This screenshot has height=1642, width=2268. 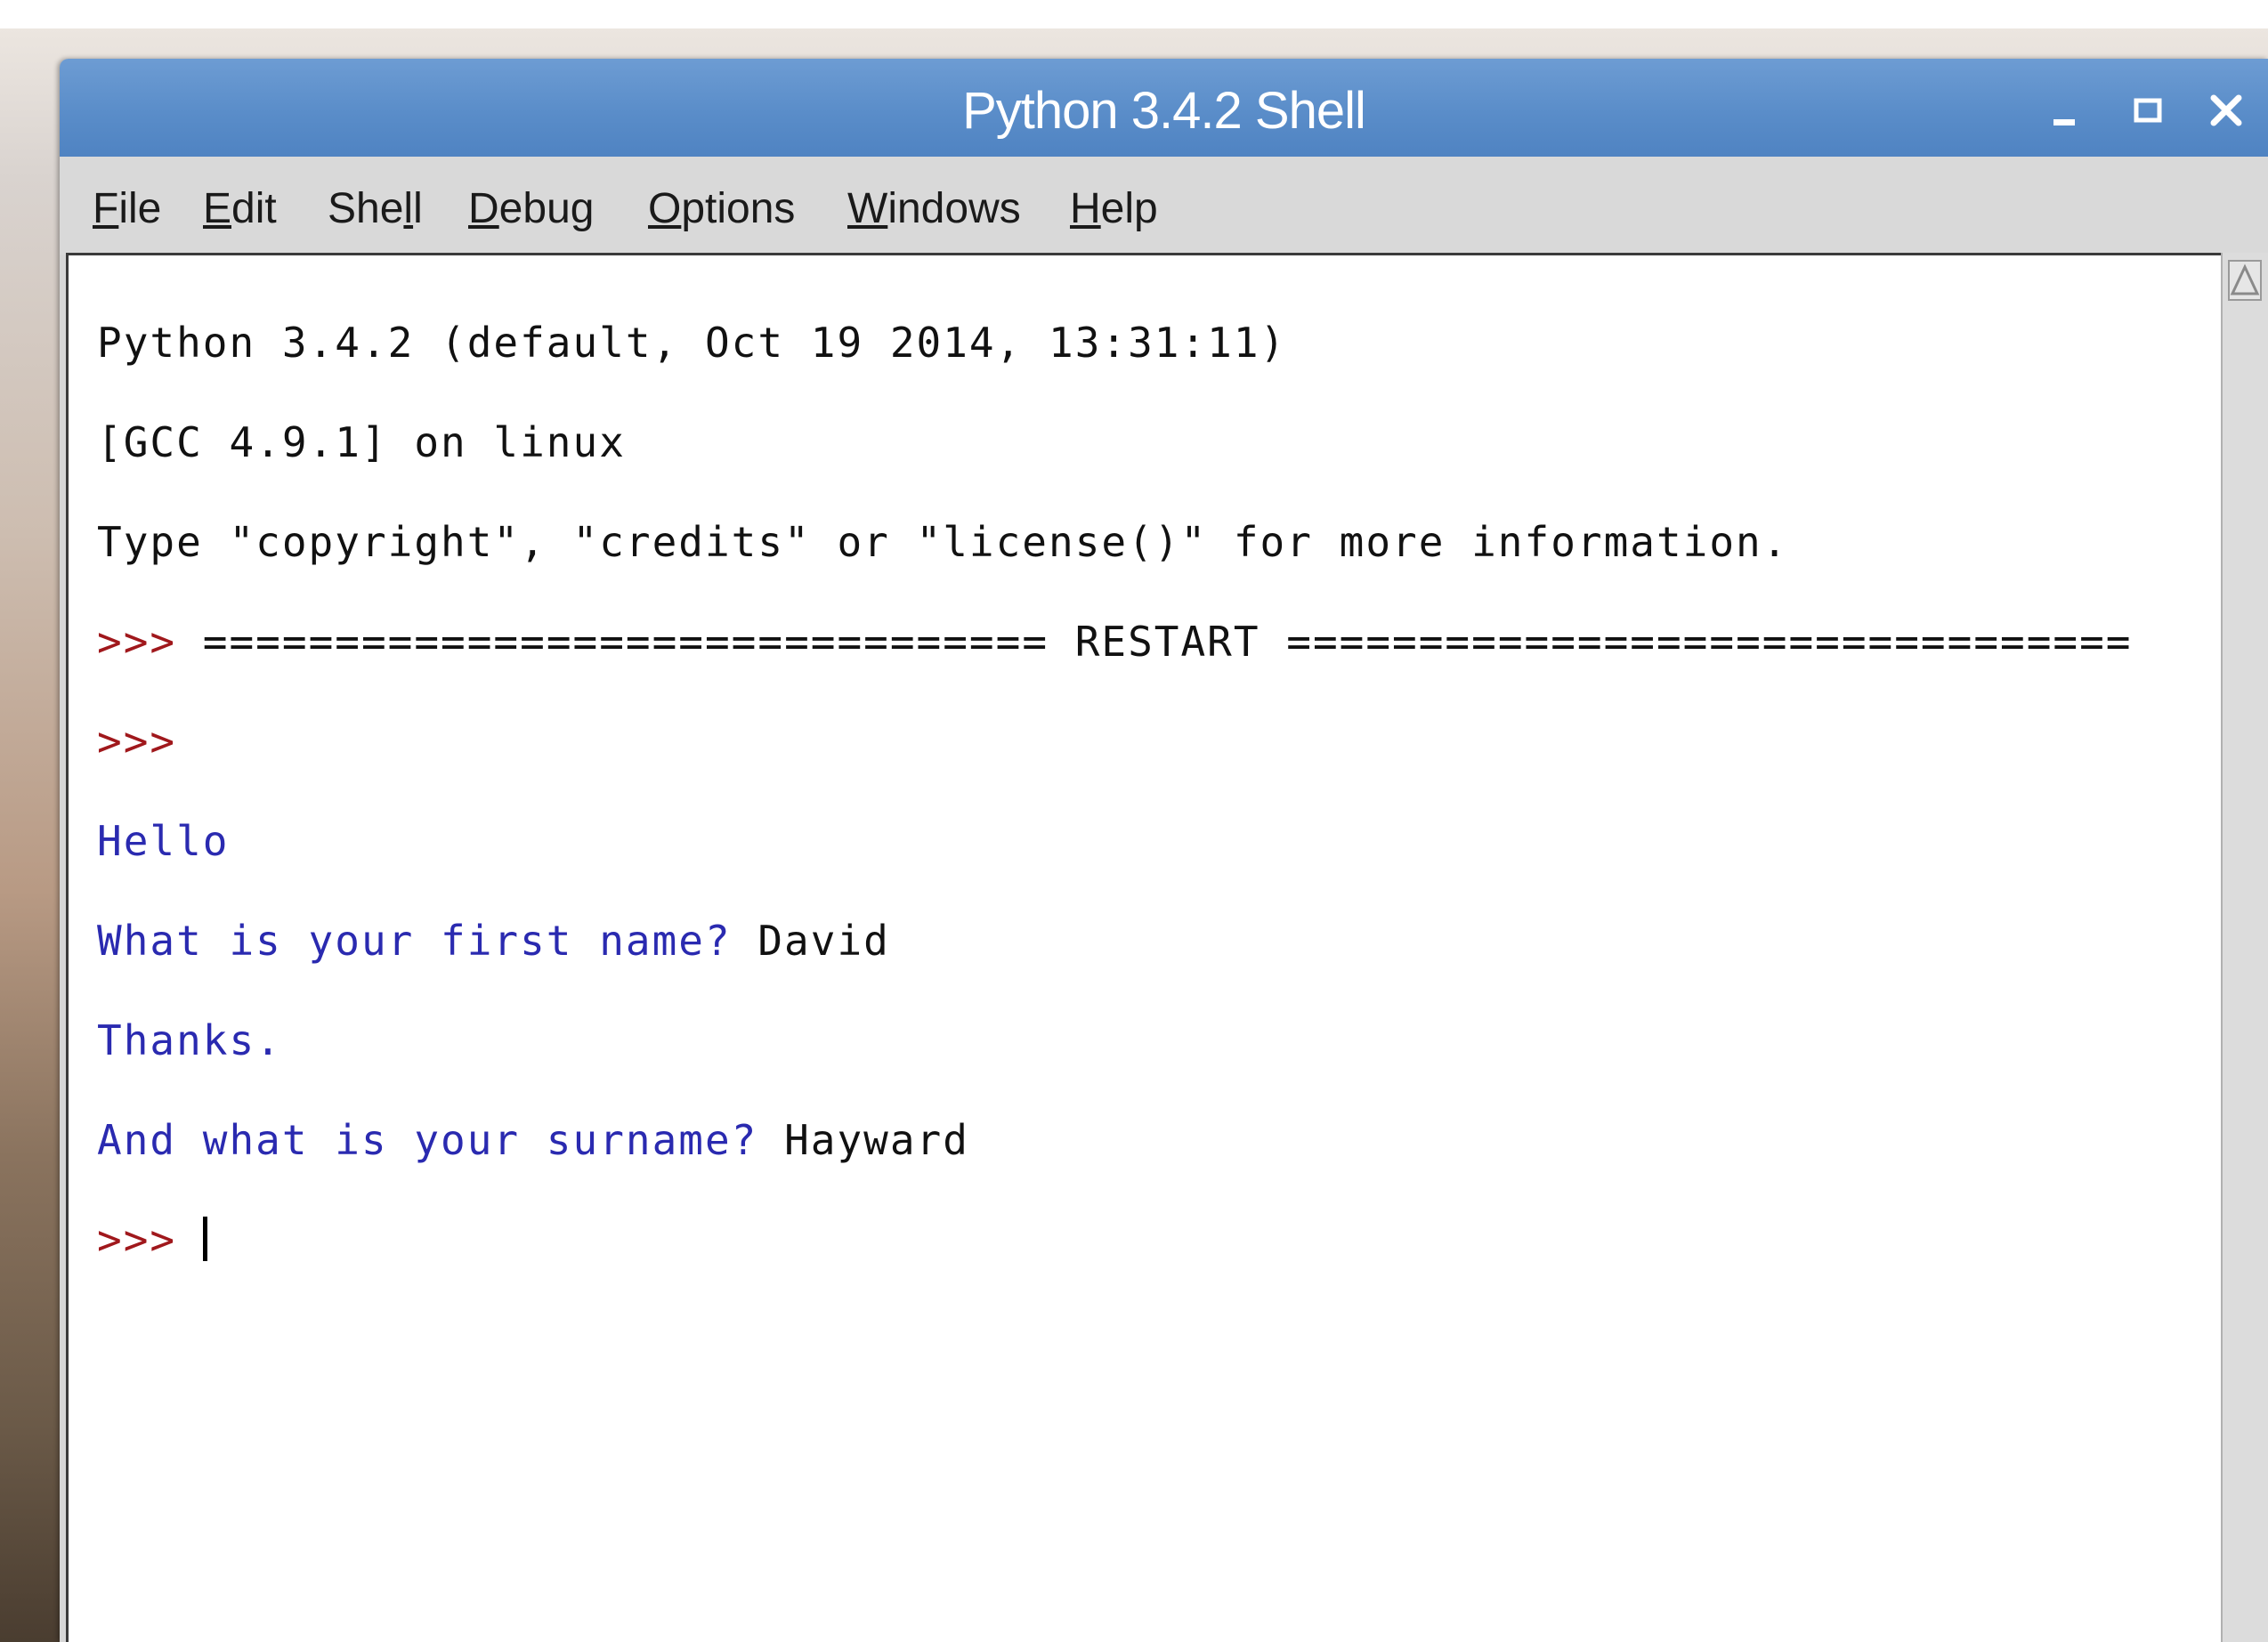 What do you see at coordinates (2068, 110) in the screenshot?
I see `minimize-button` at bounding box center [2068, 110].